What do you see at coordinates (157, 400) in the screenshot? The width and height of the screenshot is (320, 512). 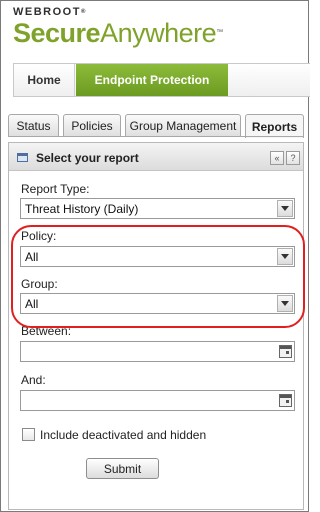 I see `and-date-input` at bounding box center [157, 400].